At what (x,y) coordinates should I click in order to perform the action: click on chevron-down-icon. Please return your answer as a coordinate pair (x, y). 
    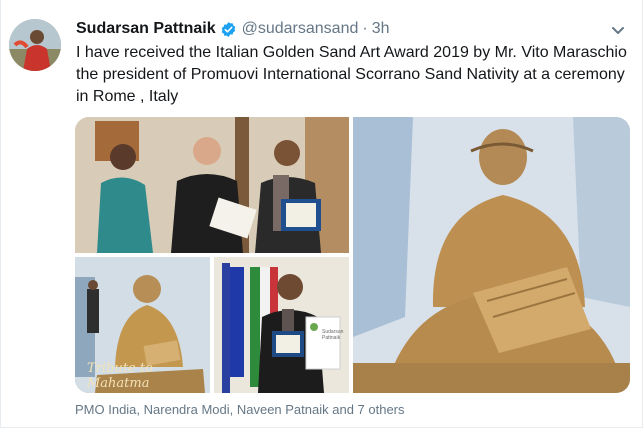
    Looking at the image, I should click on (618, 30).